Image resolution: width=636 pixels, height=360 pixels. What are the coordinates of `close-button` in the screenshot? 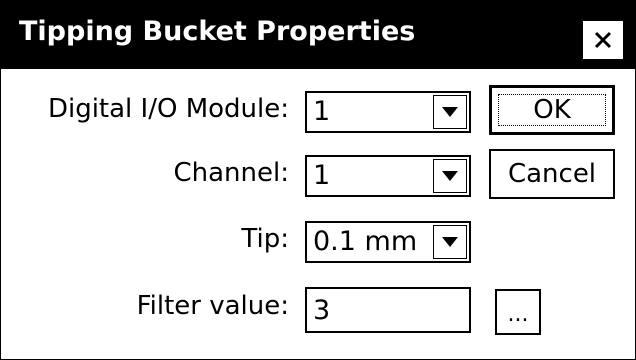 It's located at (603, 40).